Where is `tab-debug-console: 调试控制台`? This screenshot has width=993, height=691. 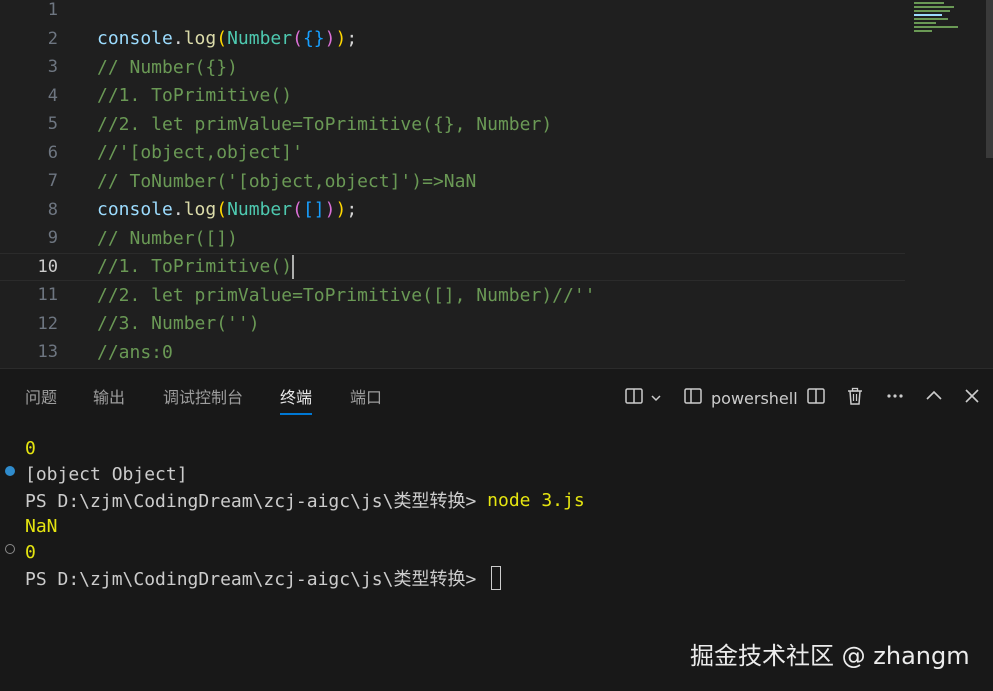
tab-debug-console: 调试控制台 is located at coordinates (203, 400).